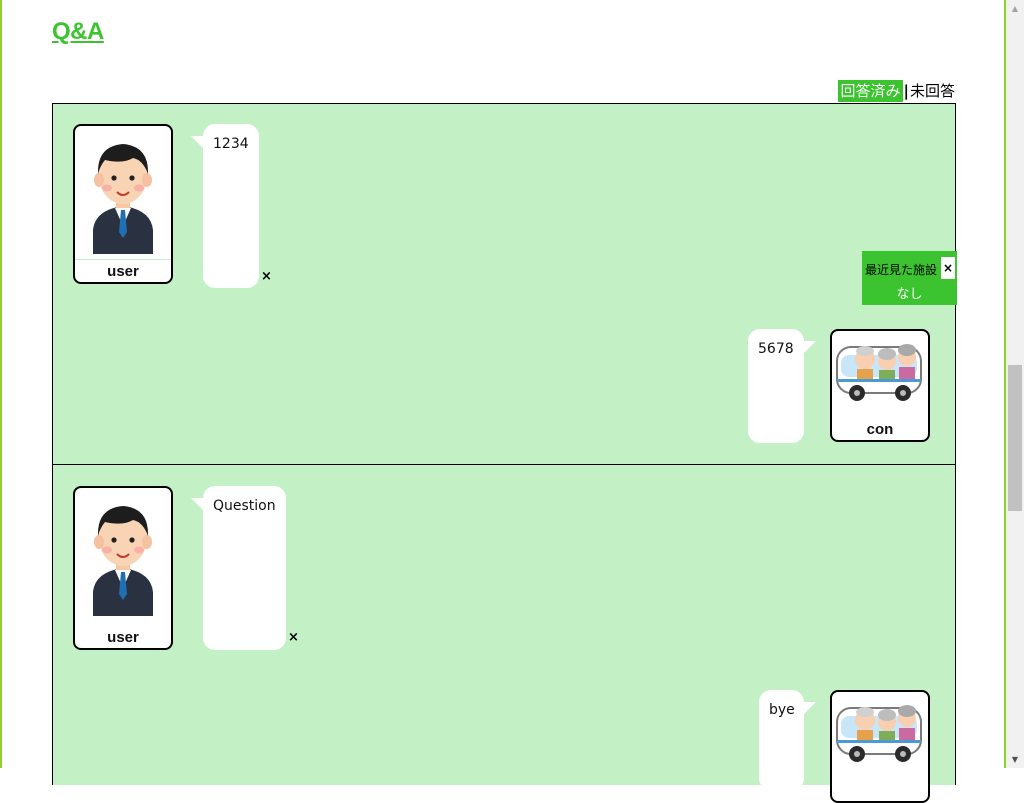  Describe the element at coordinates (787, 740) in the screenshot. I see `answer-bubble: bye` at that location.